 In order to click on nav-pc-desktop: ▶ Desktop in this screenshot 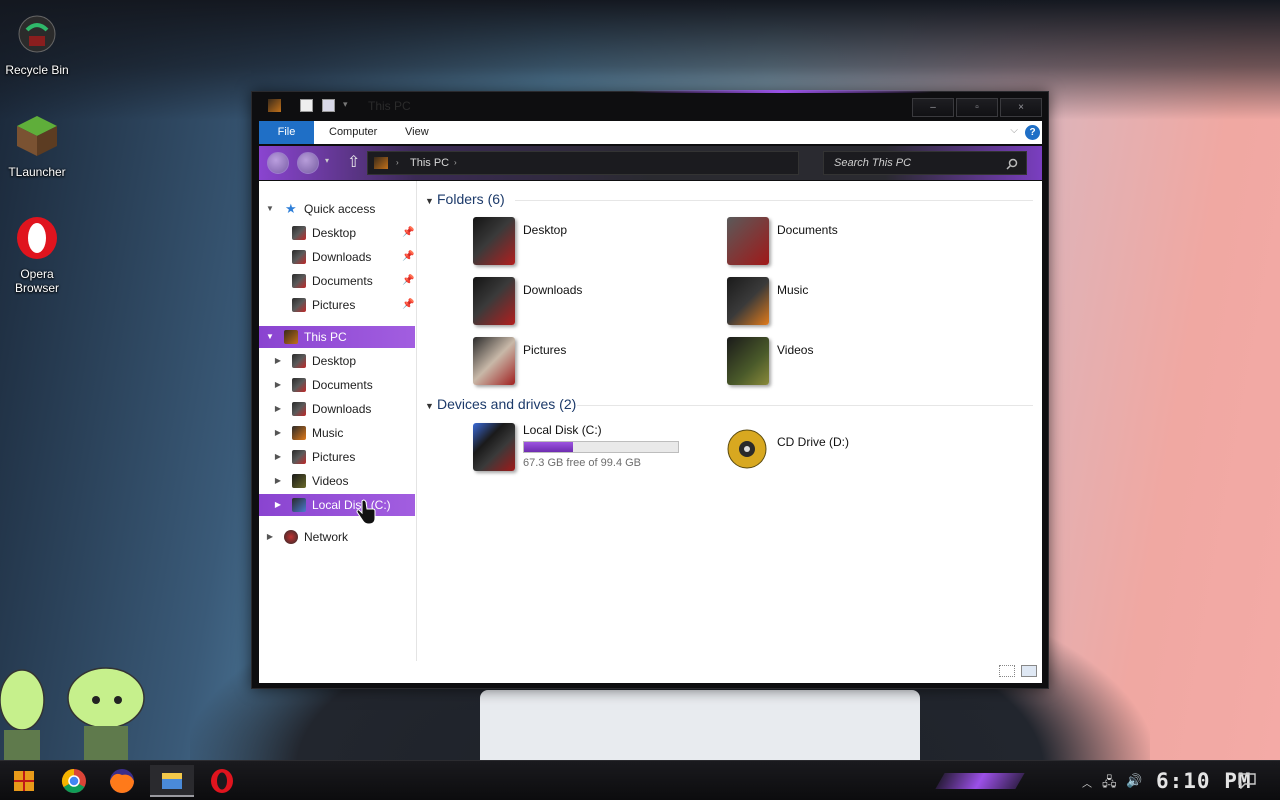, I will do `click(337, 361)`.